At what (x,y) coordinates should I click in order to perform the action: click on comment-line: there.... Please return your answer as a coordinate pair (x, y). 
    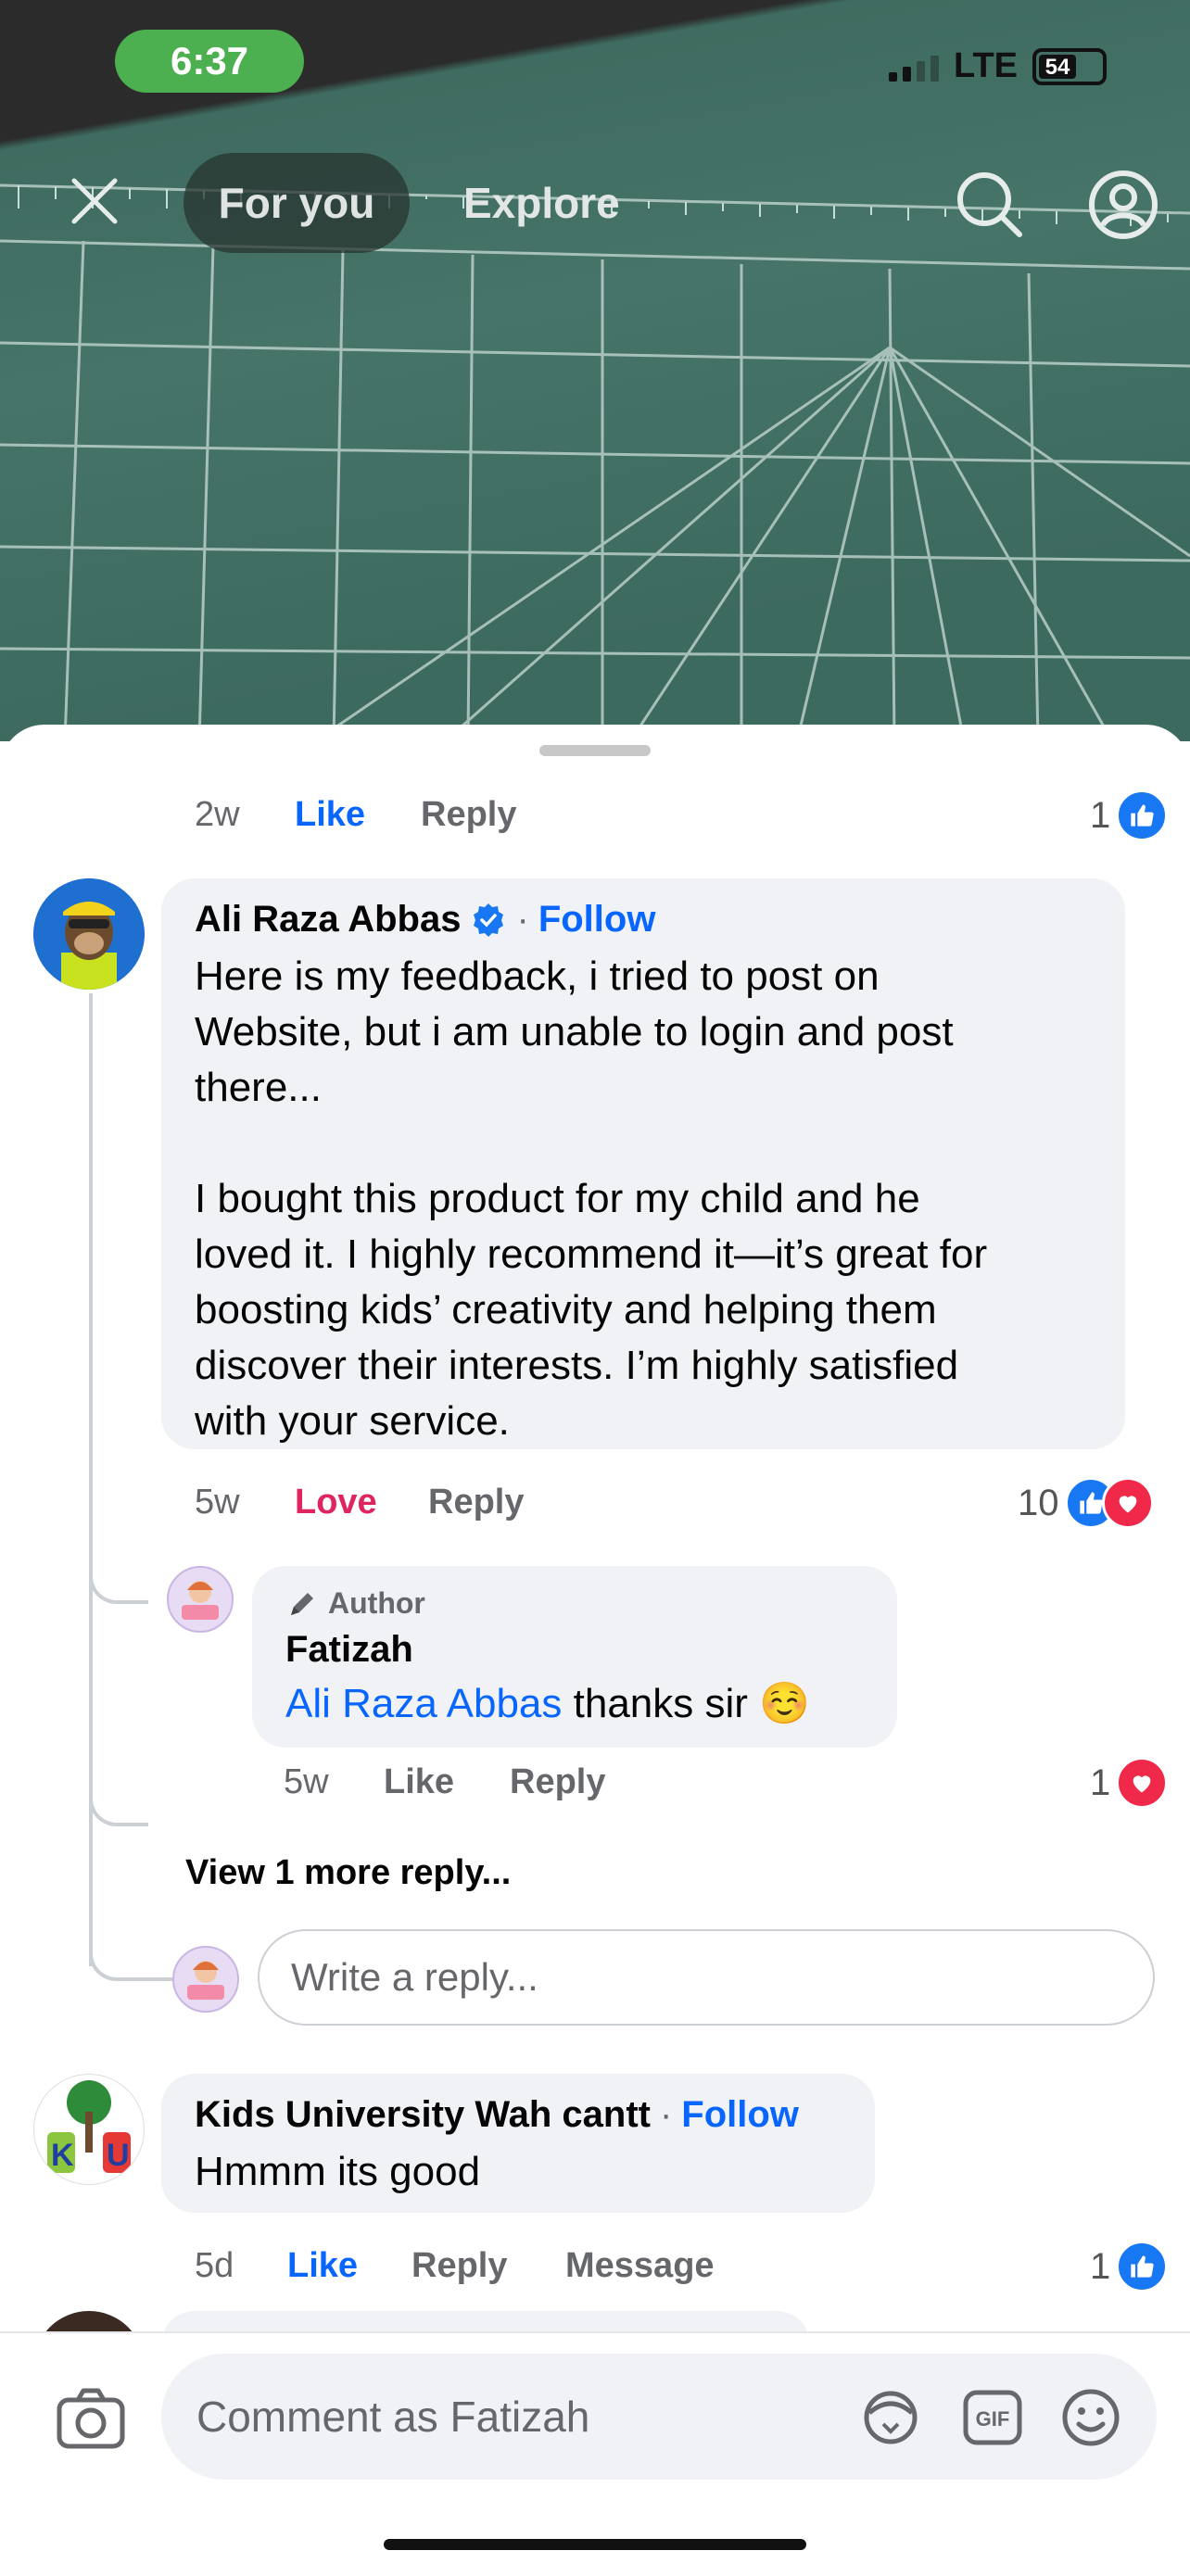
    Looking at the image, I should click on (258, 1087).